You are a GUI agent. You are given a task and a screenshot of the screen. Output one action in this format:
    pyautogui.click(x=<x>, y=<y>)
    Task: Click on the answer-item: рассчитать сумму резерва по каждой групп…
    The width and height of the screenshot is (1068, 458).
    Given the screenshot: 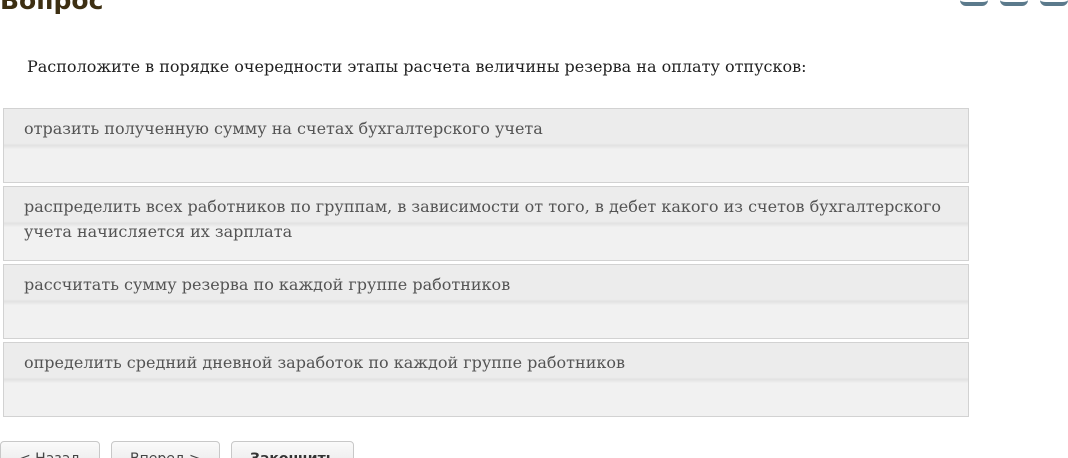 What is the action you would take?
    pyautogui.click(x=486, y=301)
    